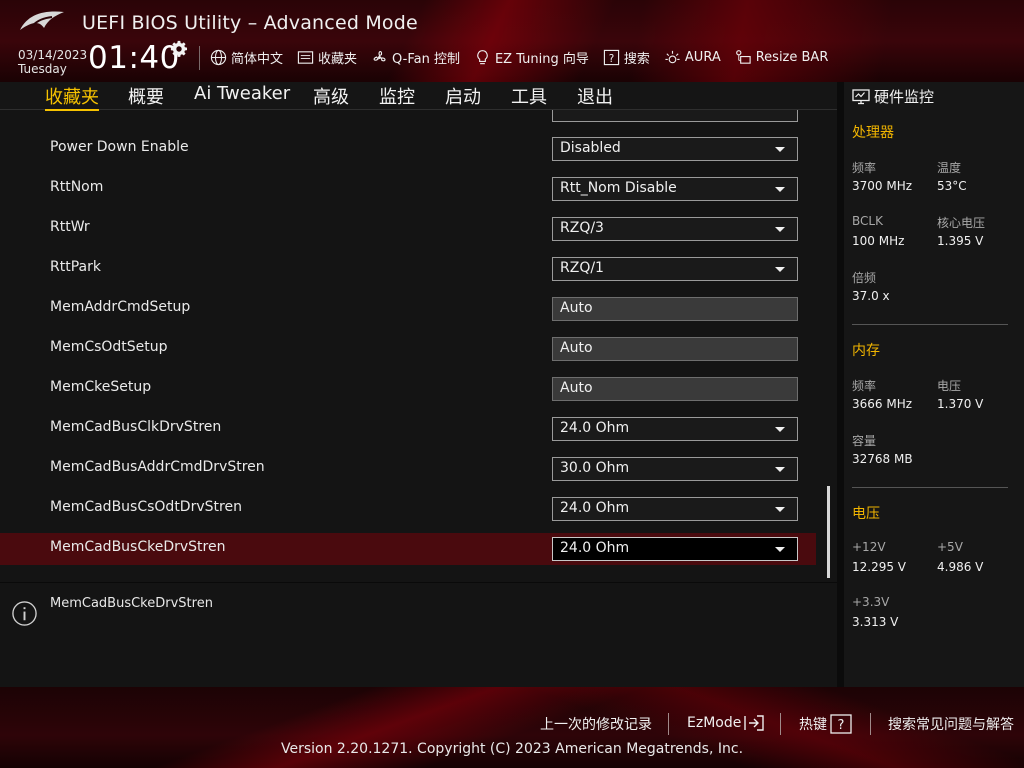 This screenshot has width=1024, height=768. What do you see at coordinates (675, 269) in the screenshot?
I see `setting-dropdown: RZQ/1` at bounding box center [675, 269].